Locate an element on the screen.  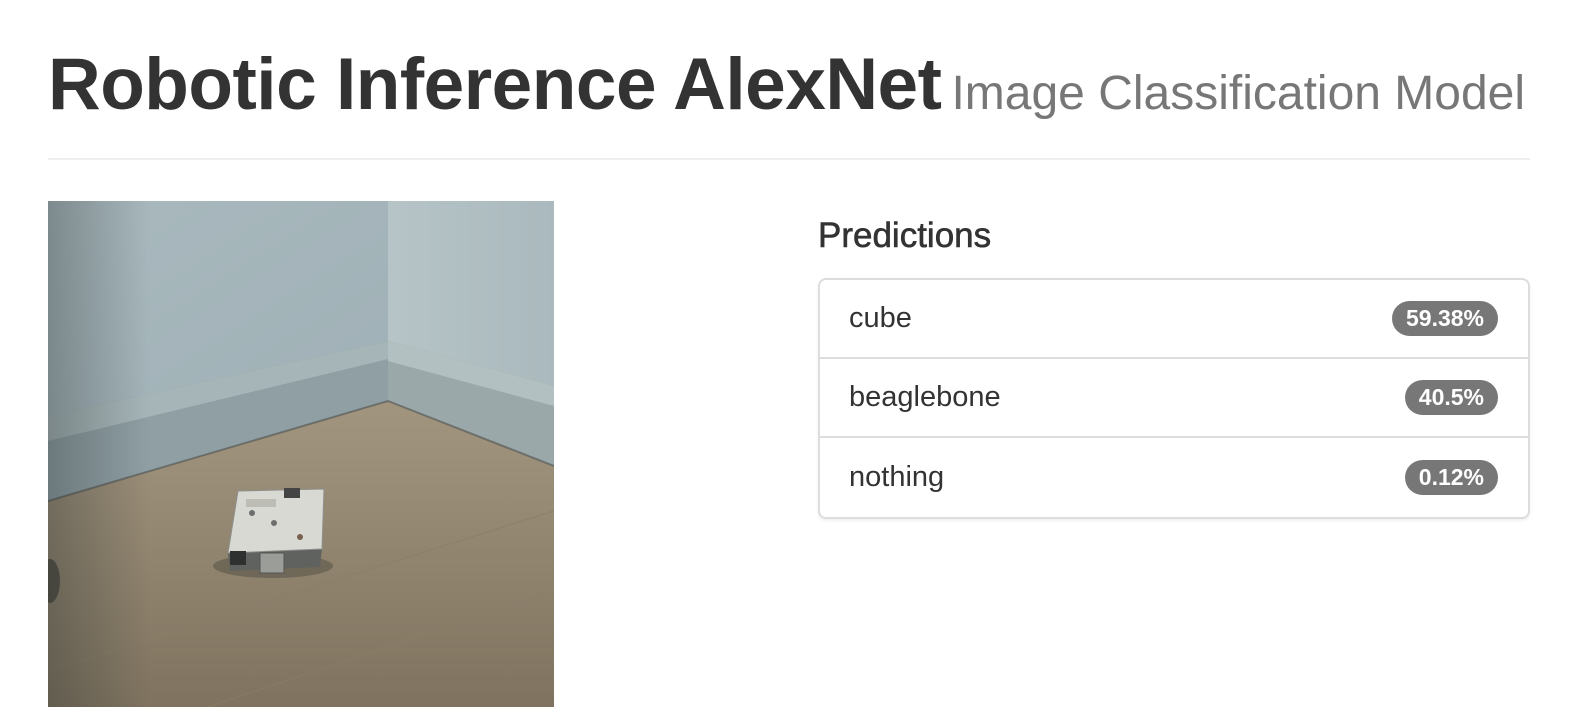
confidence-badge: 59.38% is located at coordinates (1444, 318).